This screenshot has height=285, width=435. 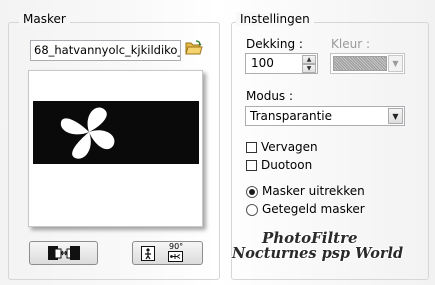 I want to click on stretch-mask-radio-dot, so click(x=252, y=192).